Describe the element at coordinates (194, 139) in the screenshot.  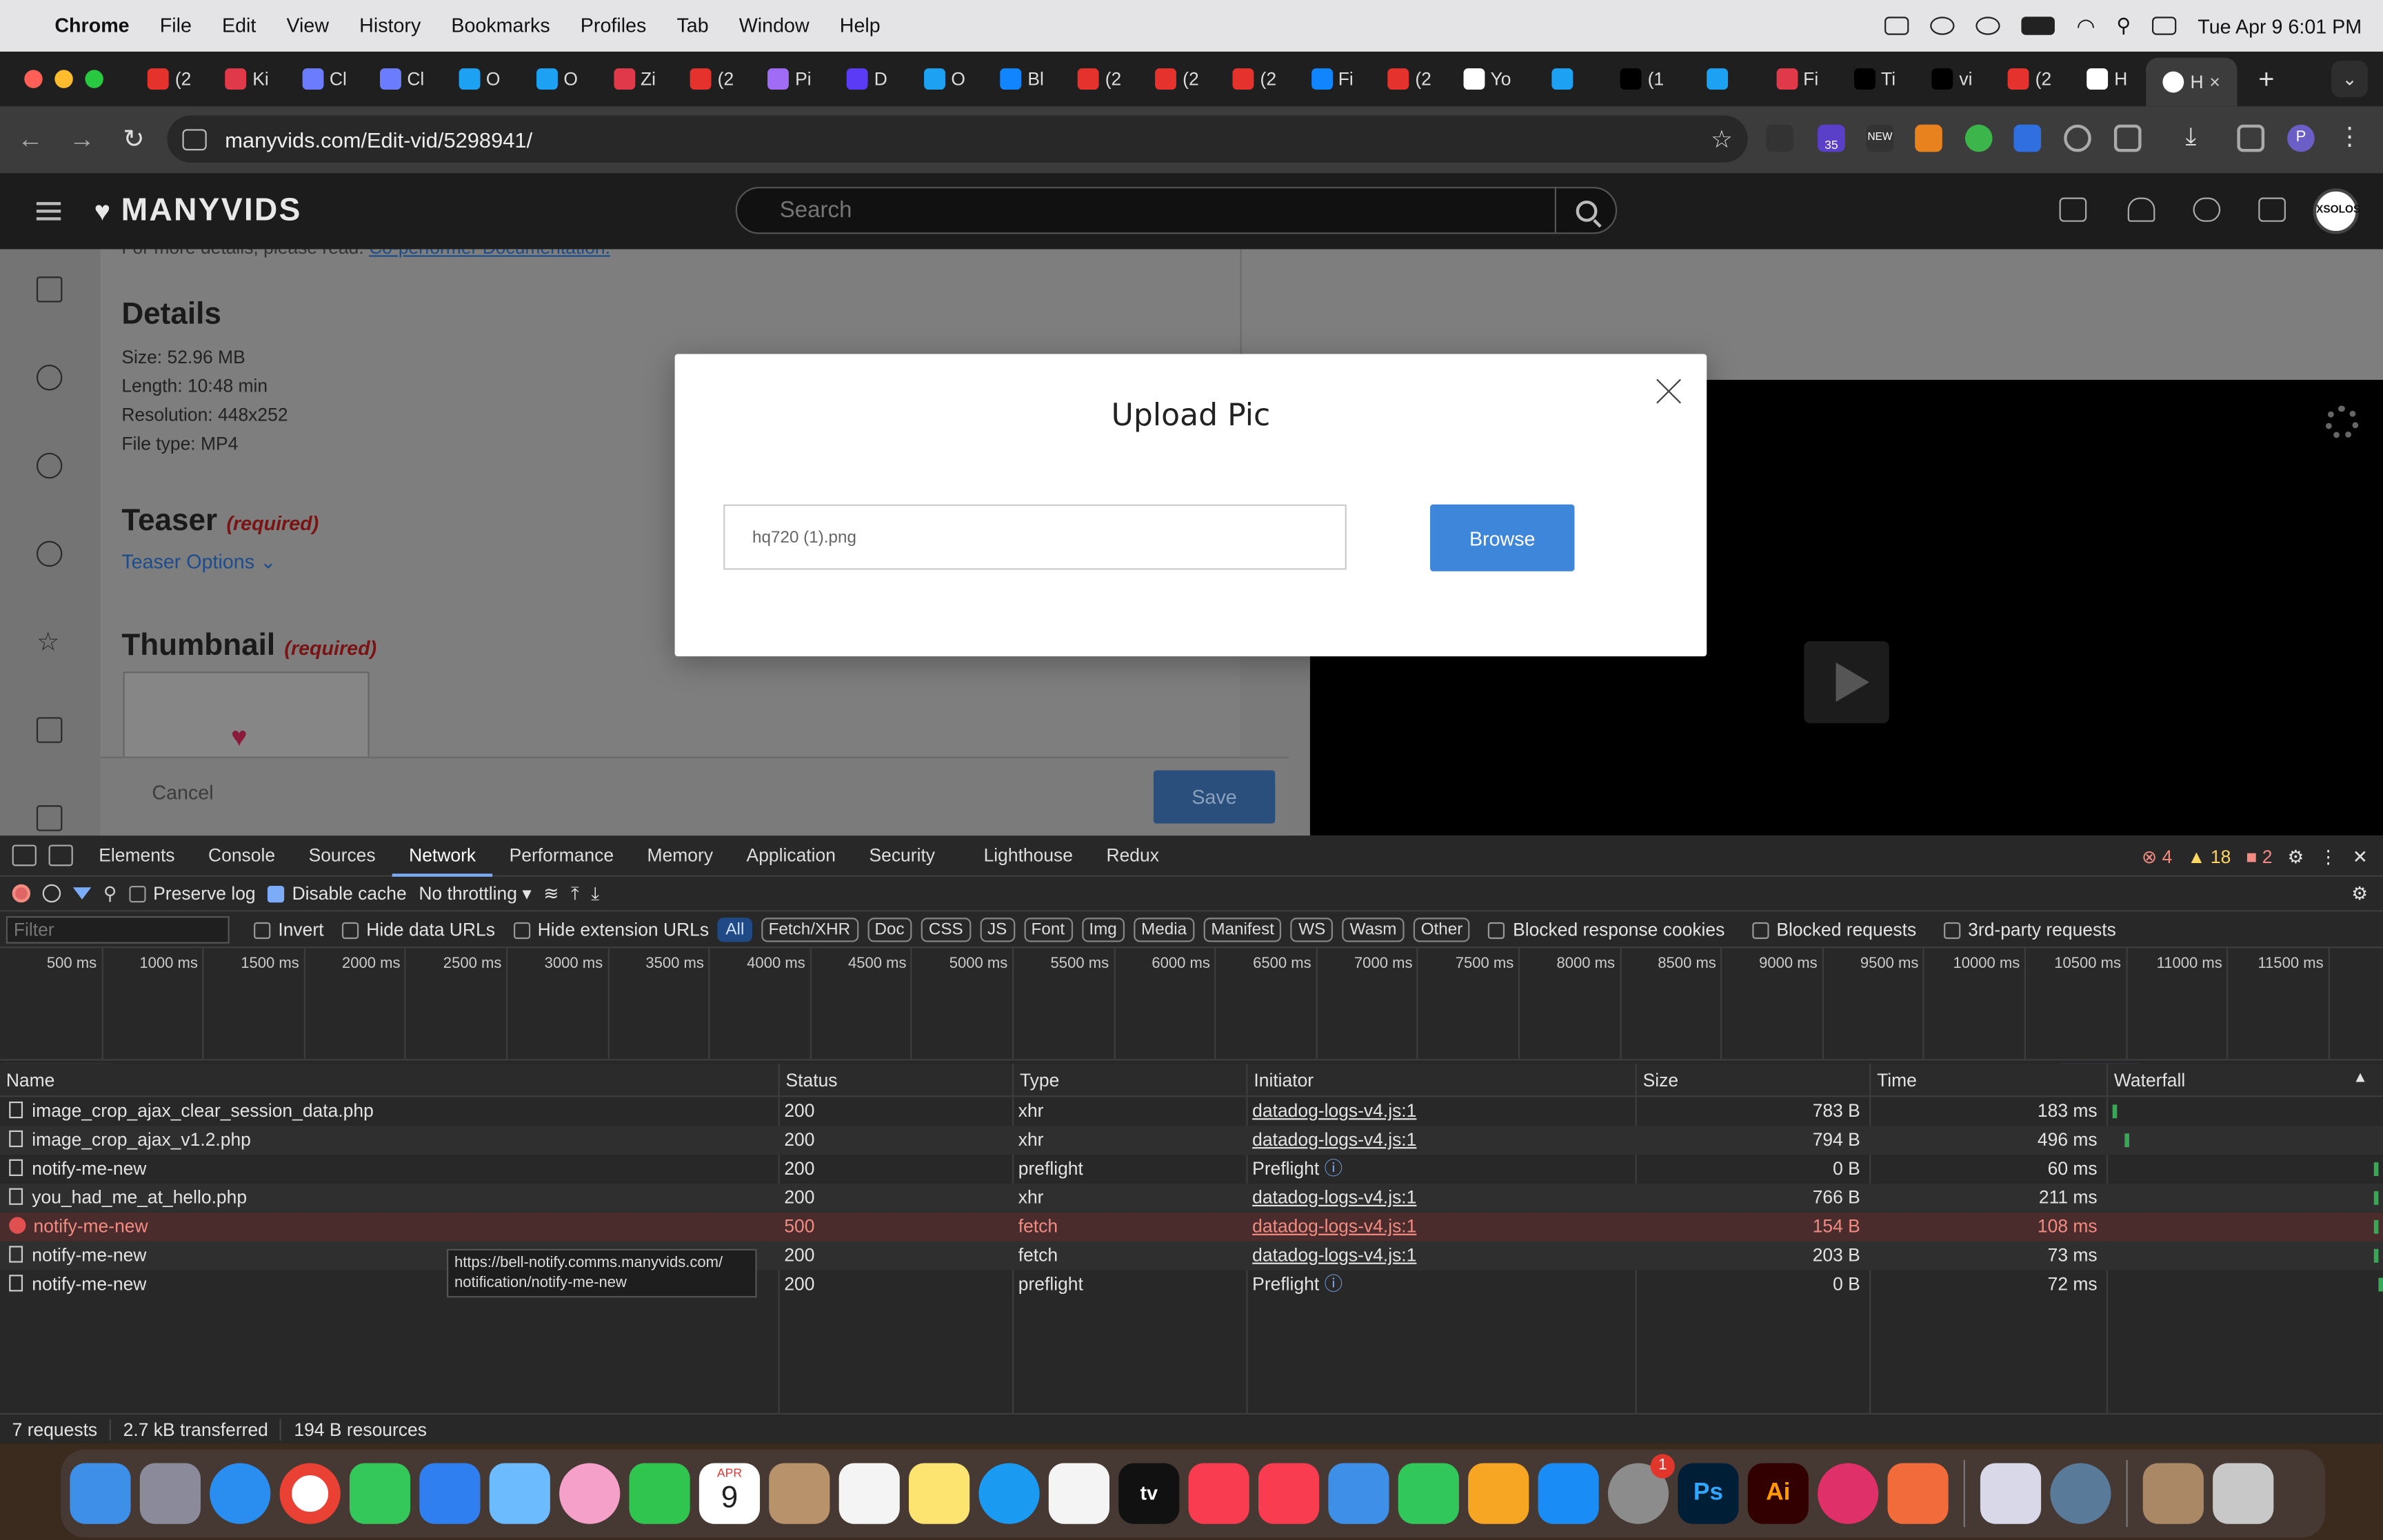
I see `site-info-icon` at that location.